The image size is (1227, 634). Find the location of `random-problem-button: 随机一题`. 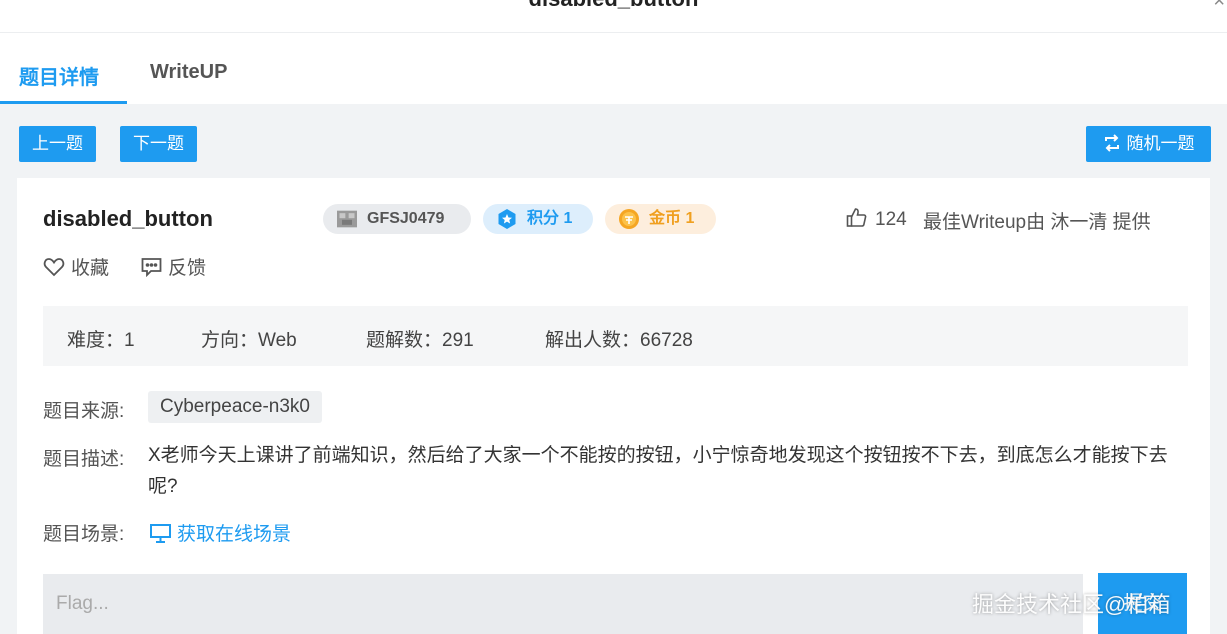

random-problem-button: 随机一题 is located at coordinates (1148, 144).